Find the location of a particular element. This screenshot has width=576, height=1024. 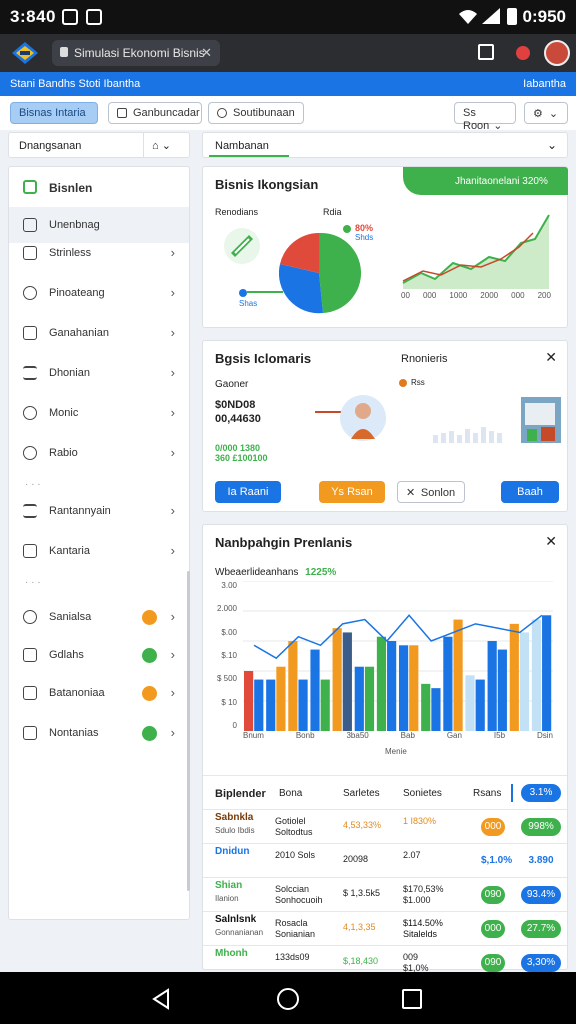

column-header: Biplender is located at coordinates (240, 794).